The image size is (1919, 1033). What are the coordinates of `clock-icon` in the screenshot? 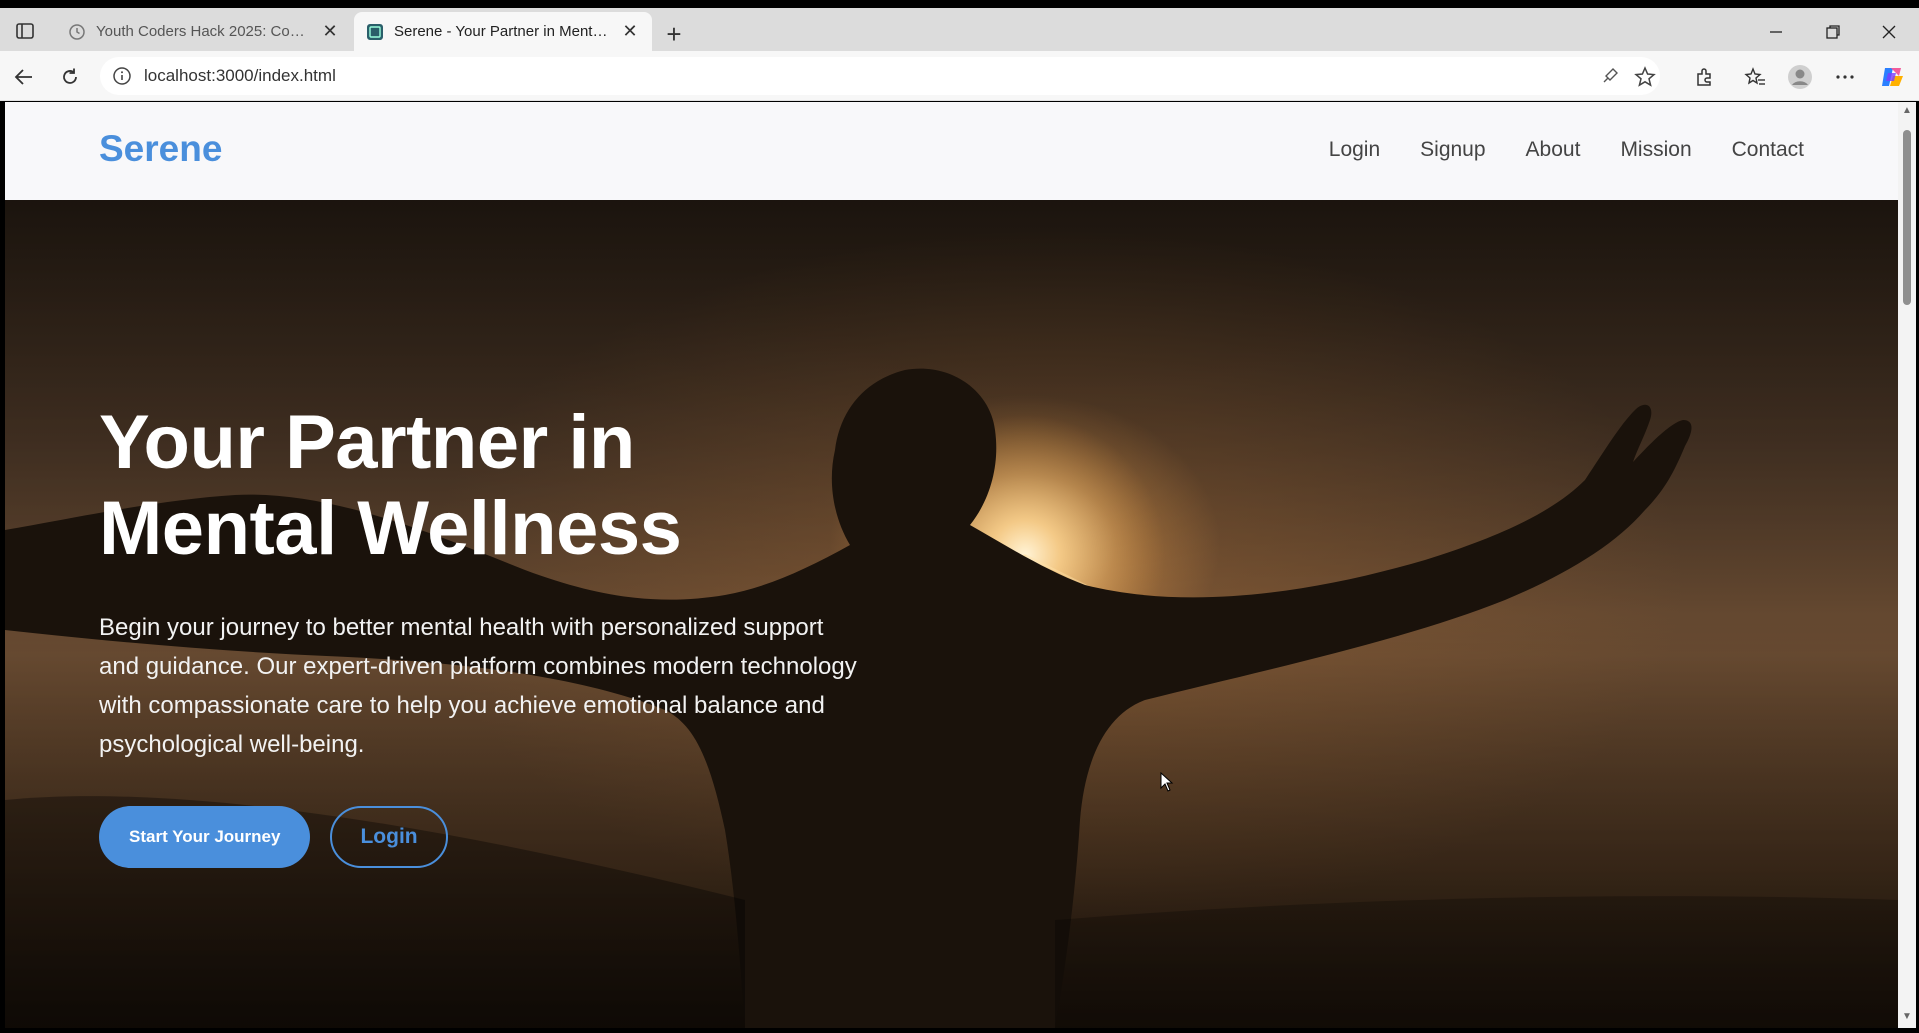 It's located at (77, 32).